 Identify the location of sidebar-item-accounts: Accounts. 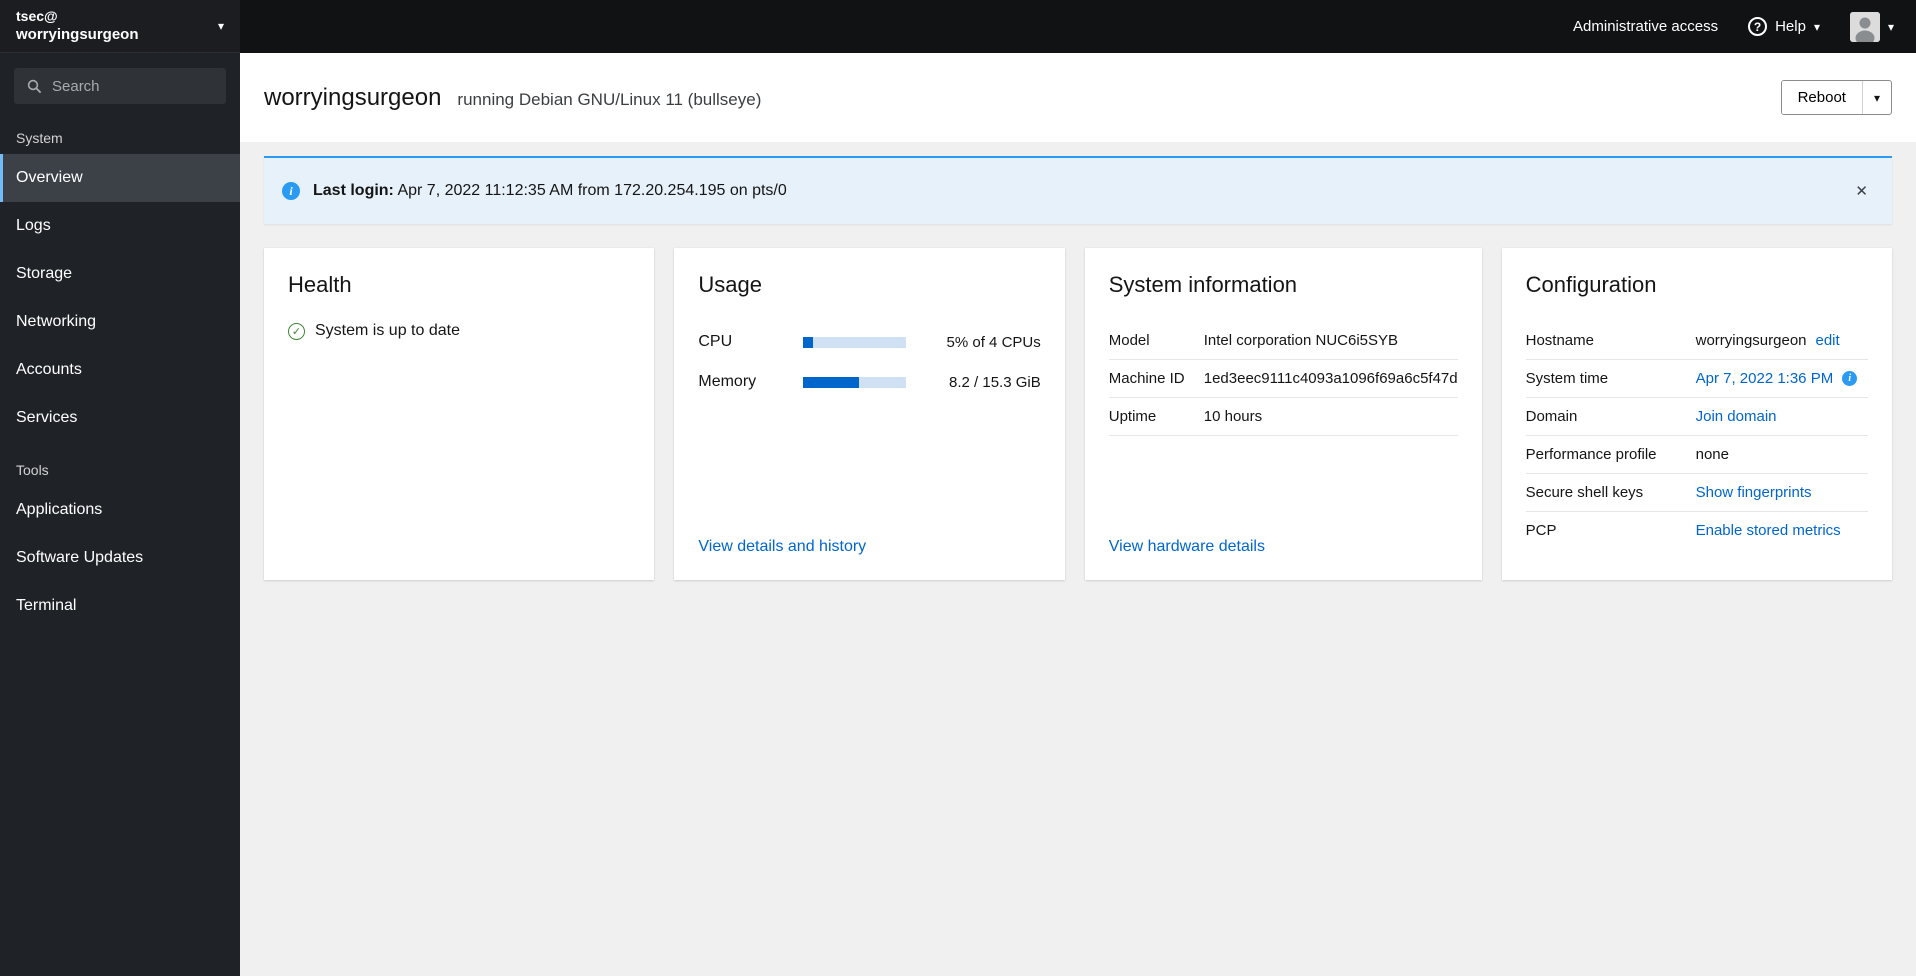
(120, 370).